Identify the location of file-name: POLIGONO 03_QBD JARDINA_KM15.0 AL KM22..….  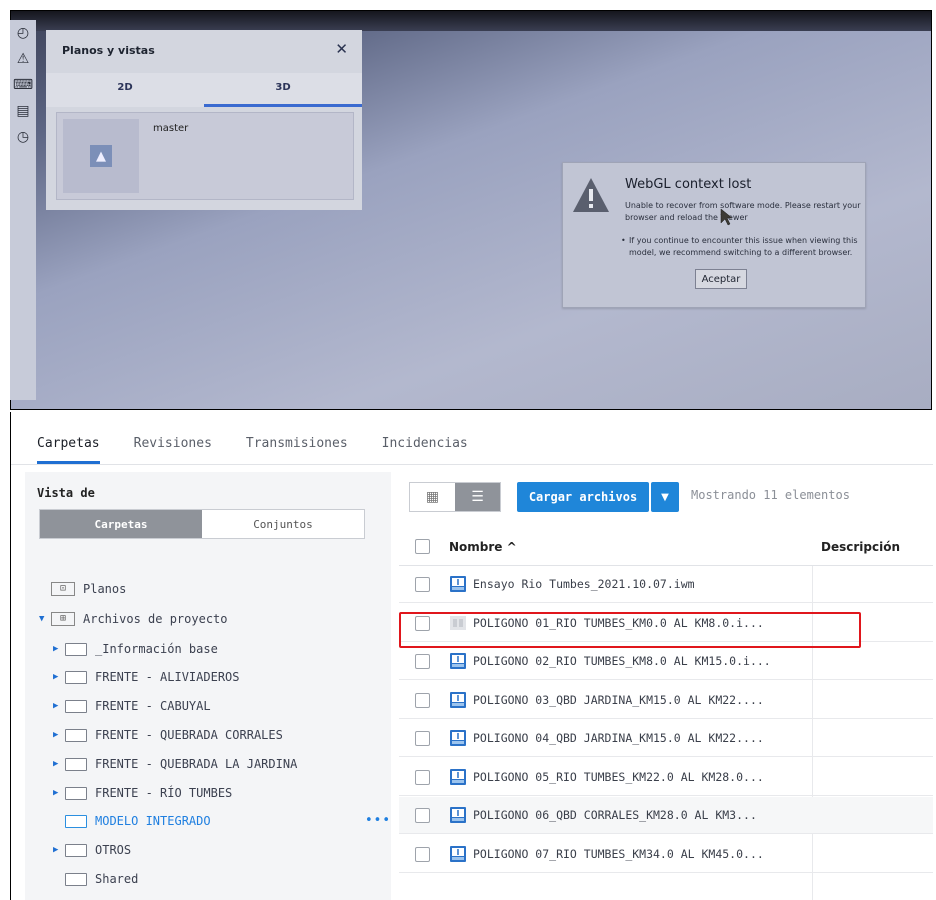
(618, 700).